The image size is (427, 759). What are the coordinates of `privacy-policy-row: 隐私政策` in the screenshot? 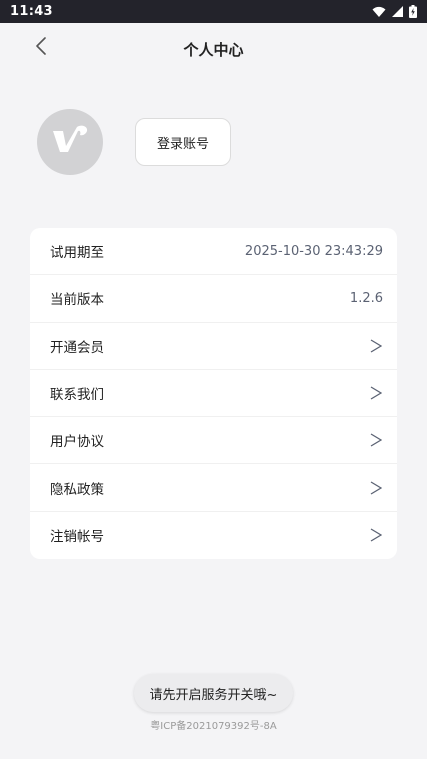 It's located at (213, 488).